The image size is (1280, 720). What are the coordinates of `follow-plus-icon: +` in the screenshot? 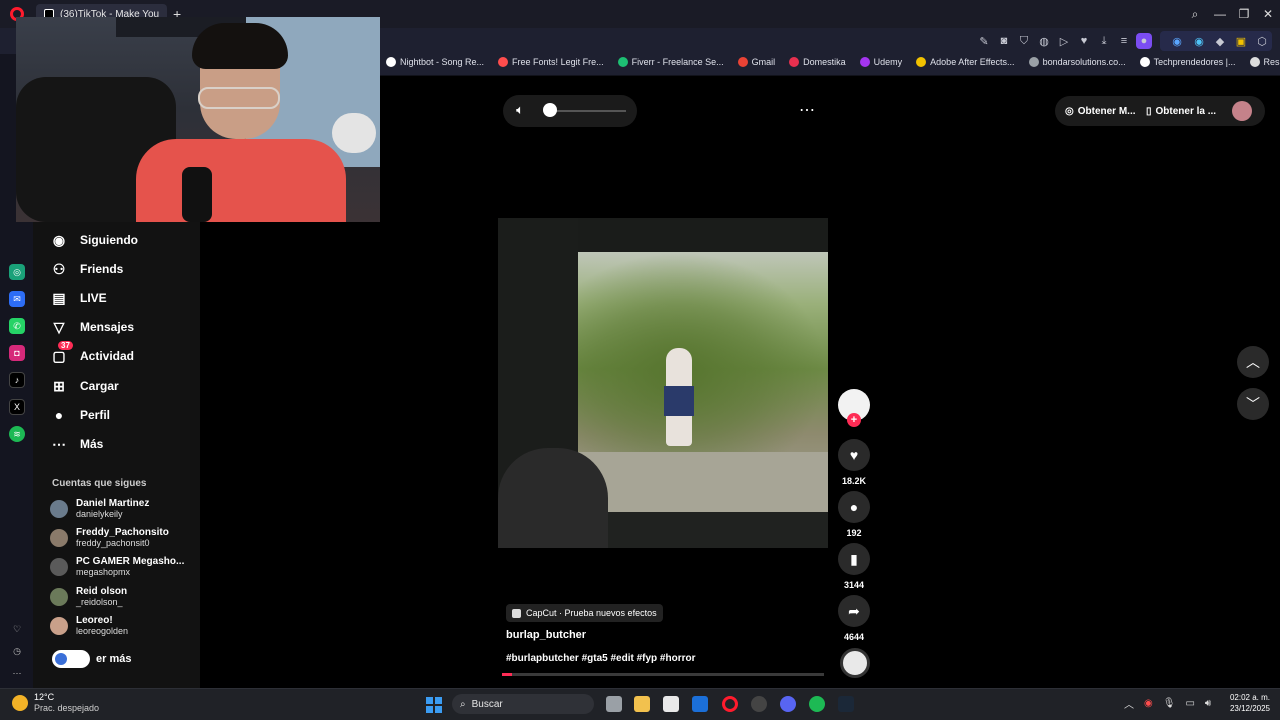 It's located at (854, 420).